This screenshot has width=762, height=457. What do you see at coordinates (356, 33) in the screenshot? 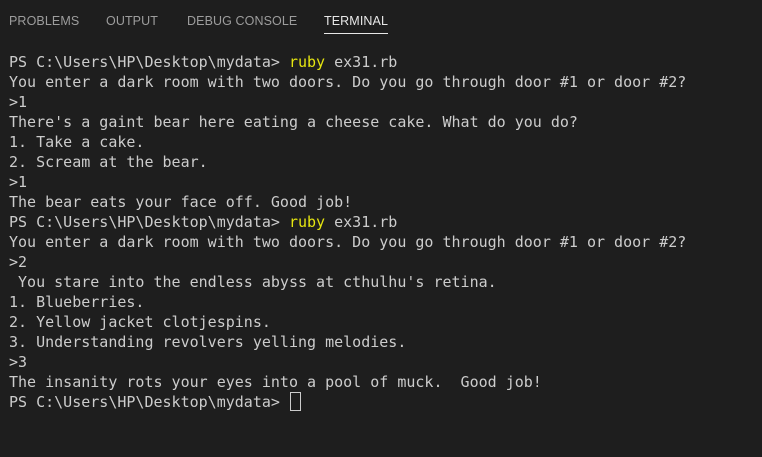
I see `active-tab-underline` at bounding box center [356, 33].